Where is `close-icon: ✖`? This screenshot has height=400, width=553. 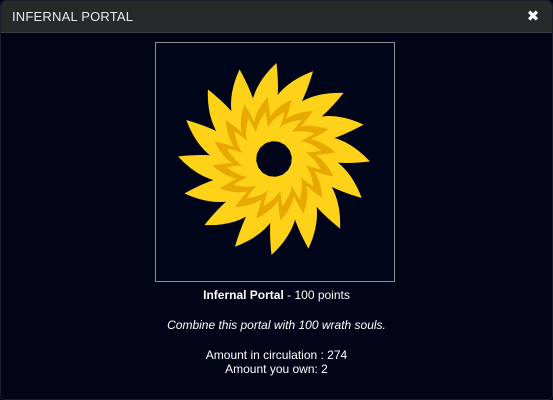
close-icon: ✖ is located at coordinates (533, 16).